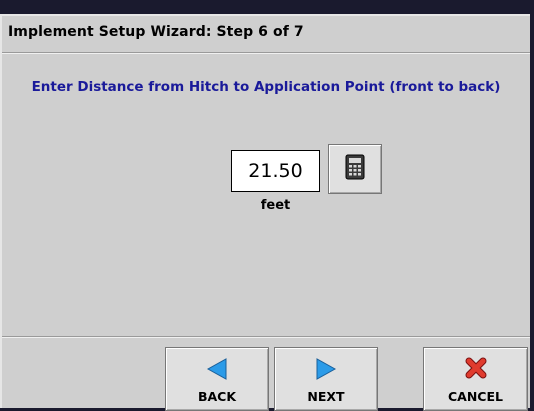 The height and width of the screenshot is (411, 534). Describe the element at coordinates (475, 368) in the screenshot. I see `x-icon` at that location.